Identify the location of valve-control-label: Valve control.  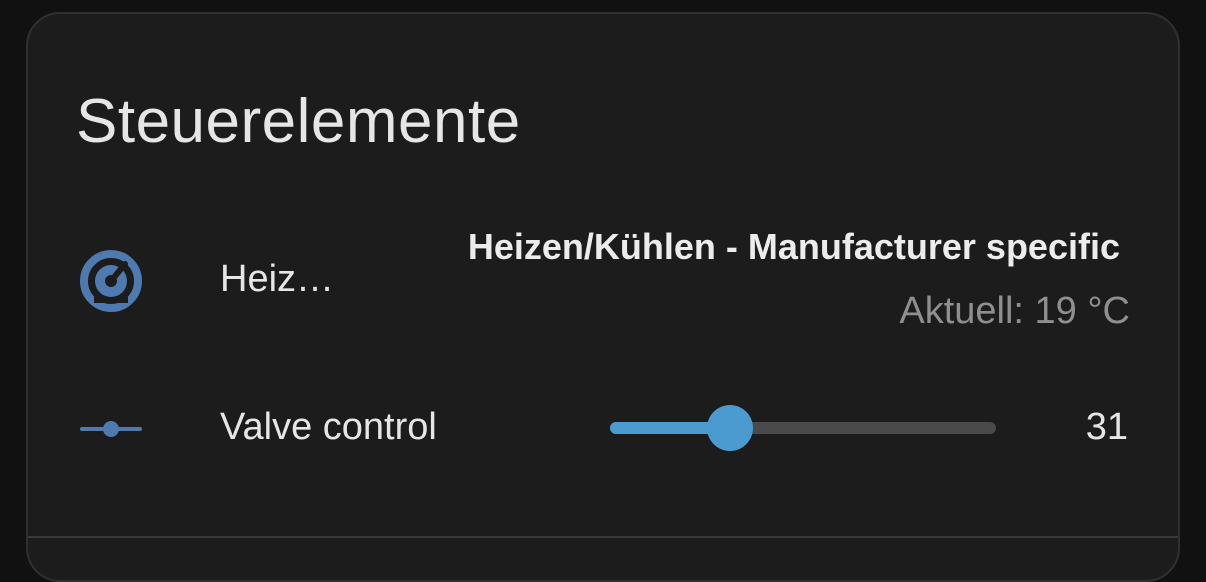
(328, 427).